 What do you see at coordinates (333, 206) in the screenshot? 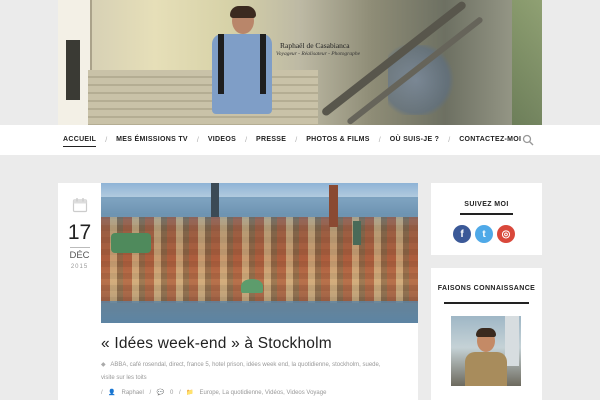
I see `image-church-tower` at bounding box center [333, 206].